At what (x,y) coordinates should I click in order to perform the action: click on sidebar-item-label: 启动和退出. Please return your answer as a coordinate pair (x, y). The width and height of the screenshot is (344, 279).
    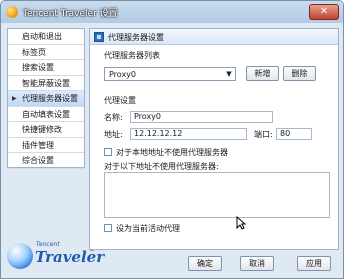
    Looking at the image, I should click on (42, 36).